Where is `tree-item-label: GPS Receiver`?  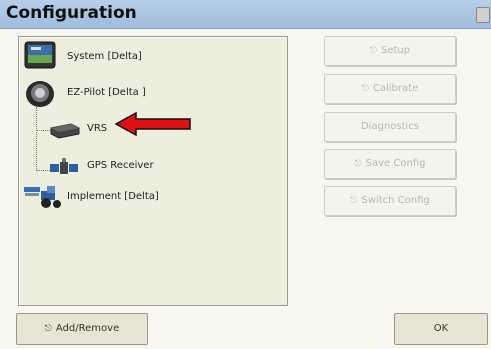 tree-item-label: GPS Receiver is located at coordinates (120, 165).